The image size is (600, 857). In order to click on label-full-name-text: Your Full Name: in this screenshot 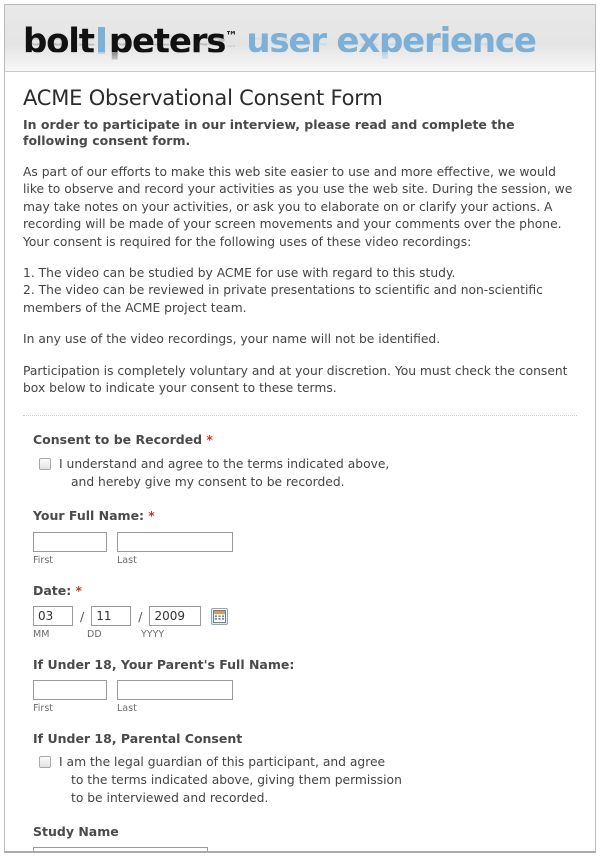, I will do `click(89, 516)`.